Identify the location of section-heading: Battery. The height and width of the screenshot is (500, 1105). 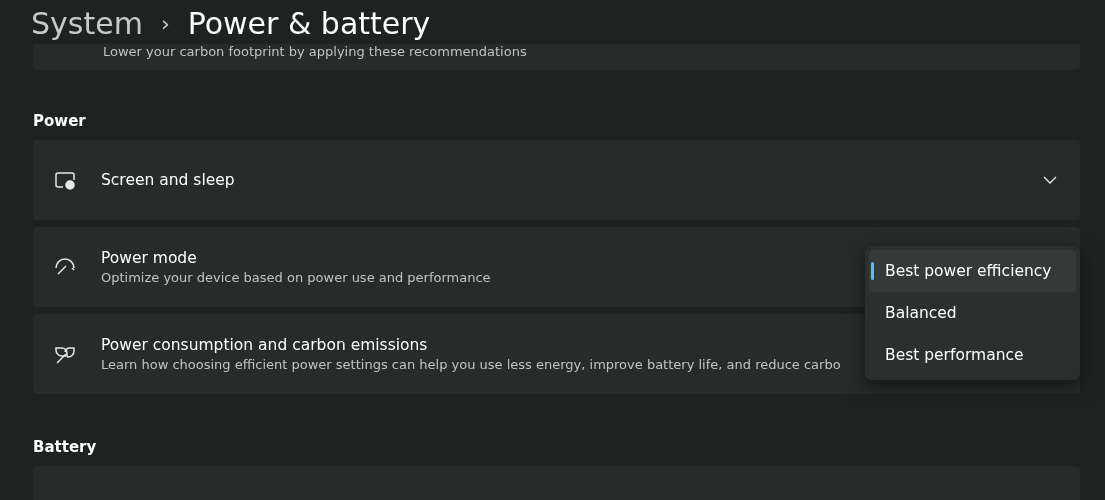
(65, 447).